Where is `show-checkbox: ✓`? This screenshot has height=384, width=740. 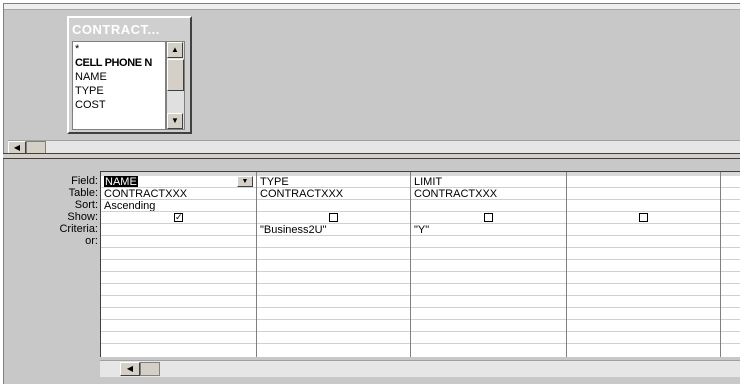
show-checkbox: ✓ is located at coordinates (178, 217).